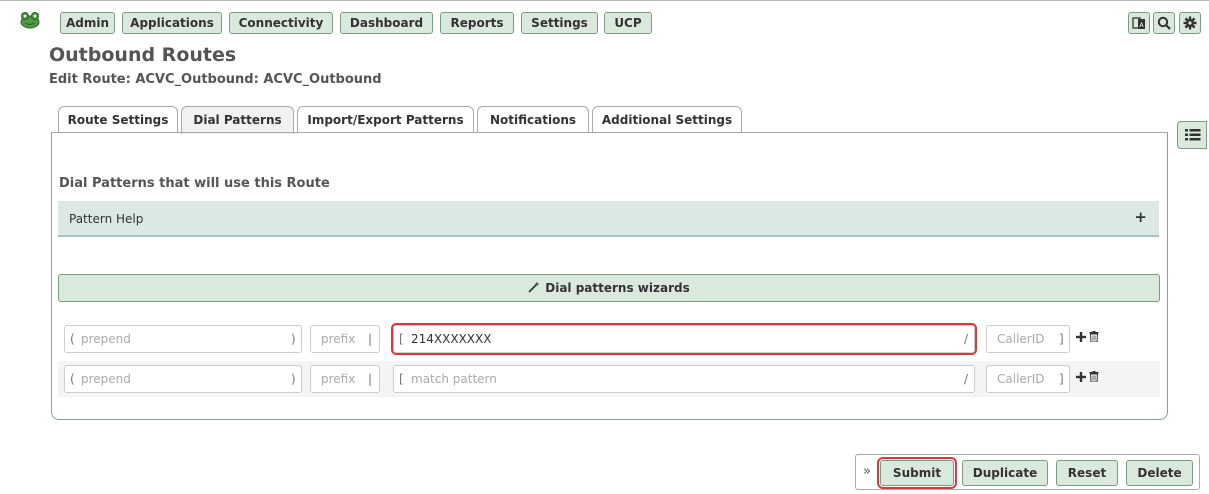  I want to click on nav-ucp: UCP, so click(628, 23).